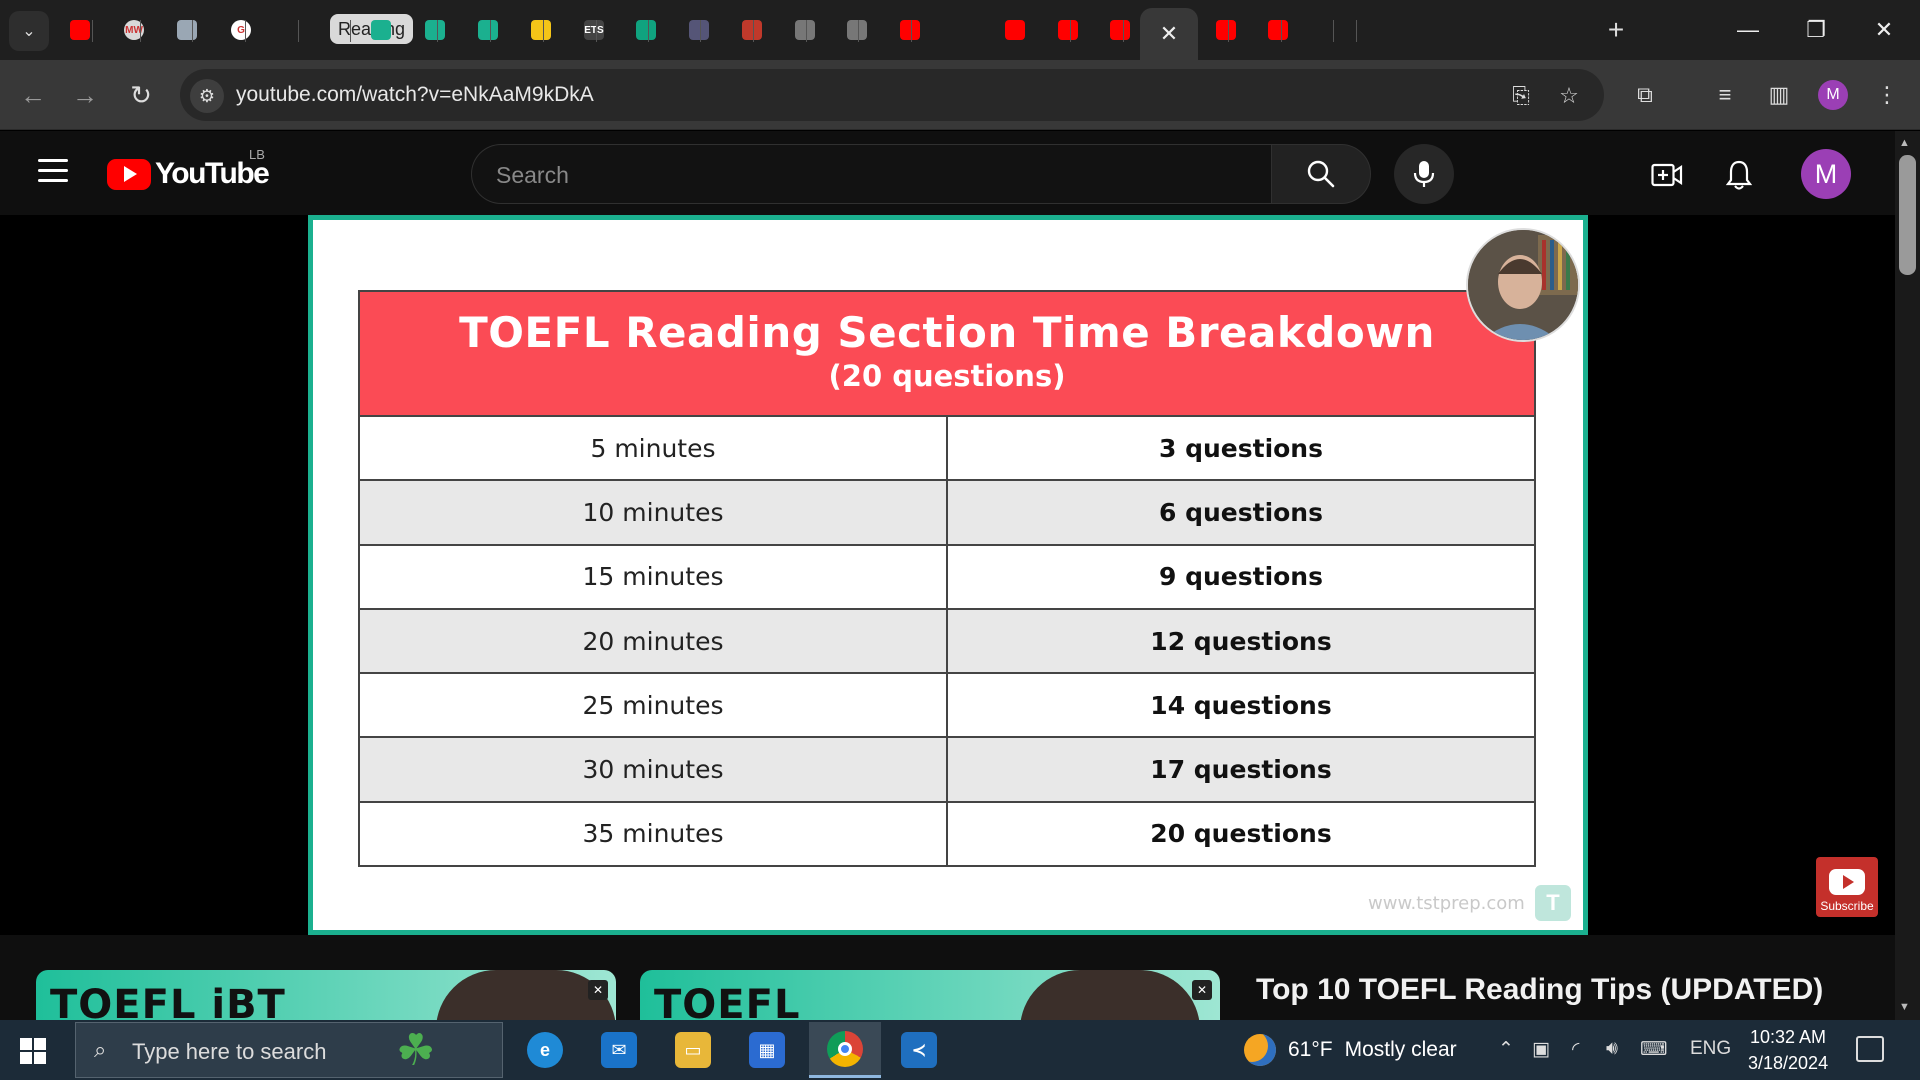 This screenshot has width=1920, height=1080. Describe the element at coordinates (1907, 575) in the screenshot. I see `page-scrollbar: ▲ ▼` at that location.